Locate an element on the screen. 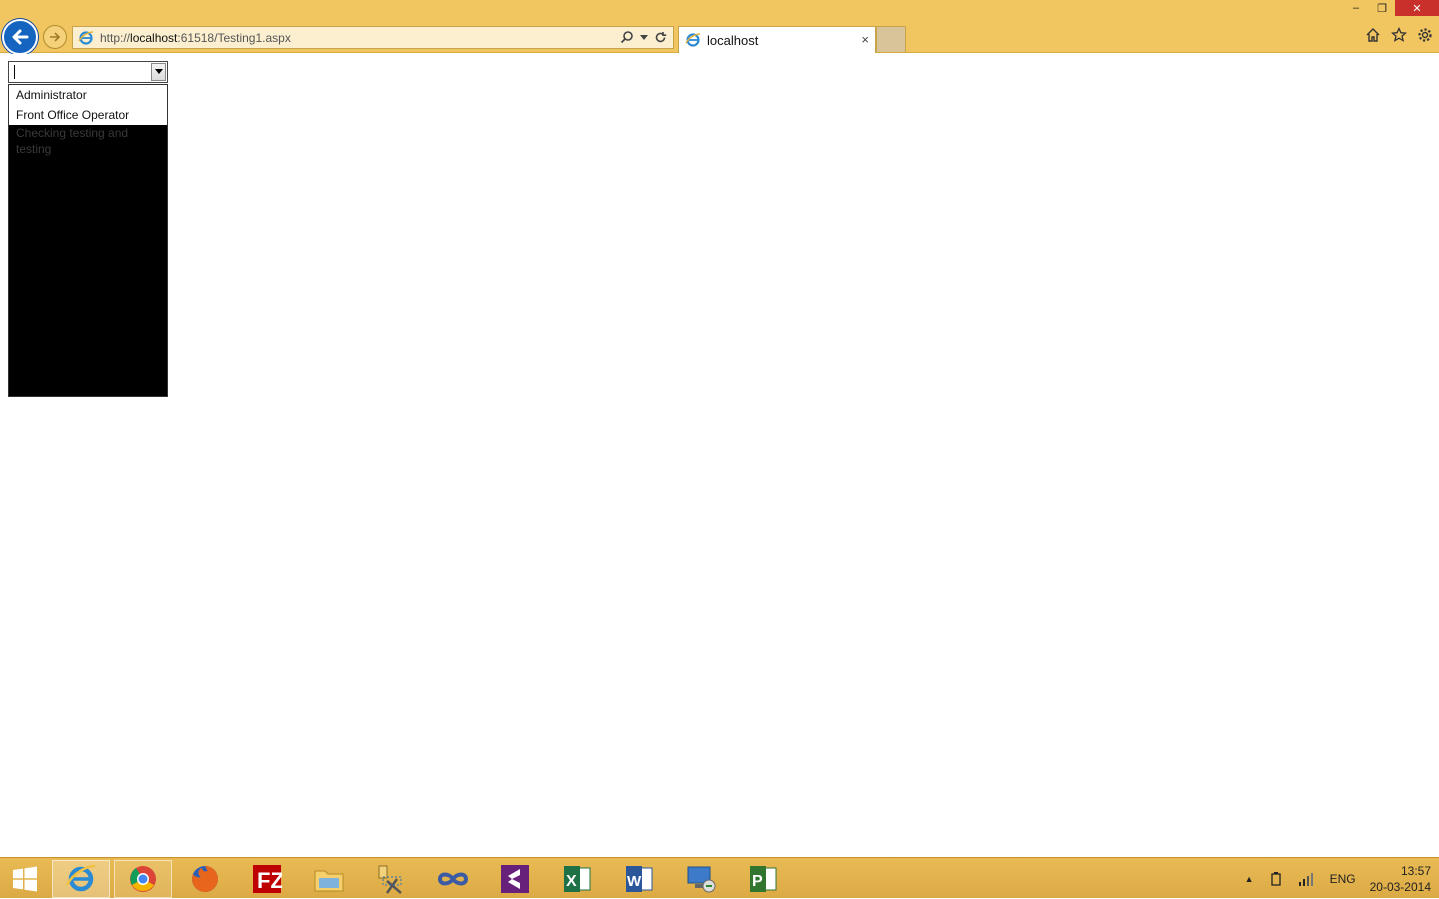 The image size is (1439, 899). excel-icon: X is located at coordinates (577, 879).